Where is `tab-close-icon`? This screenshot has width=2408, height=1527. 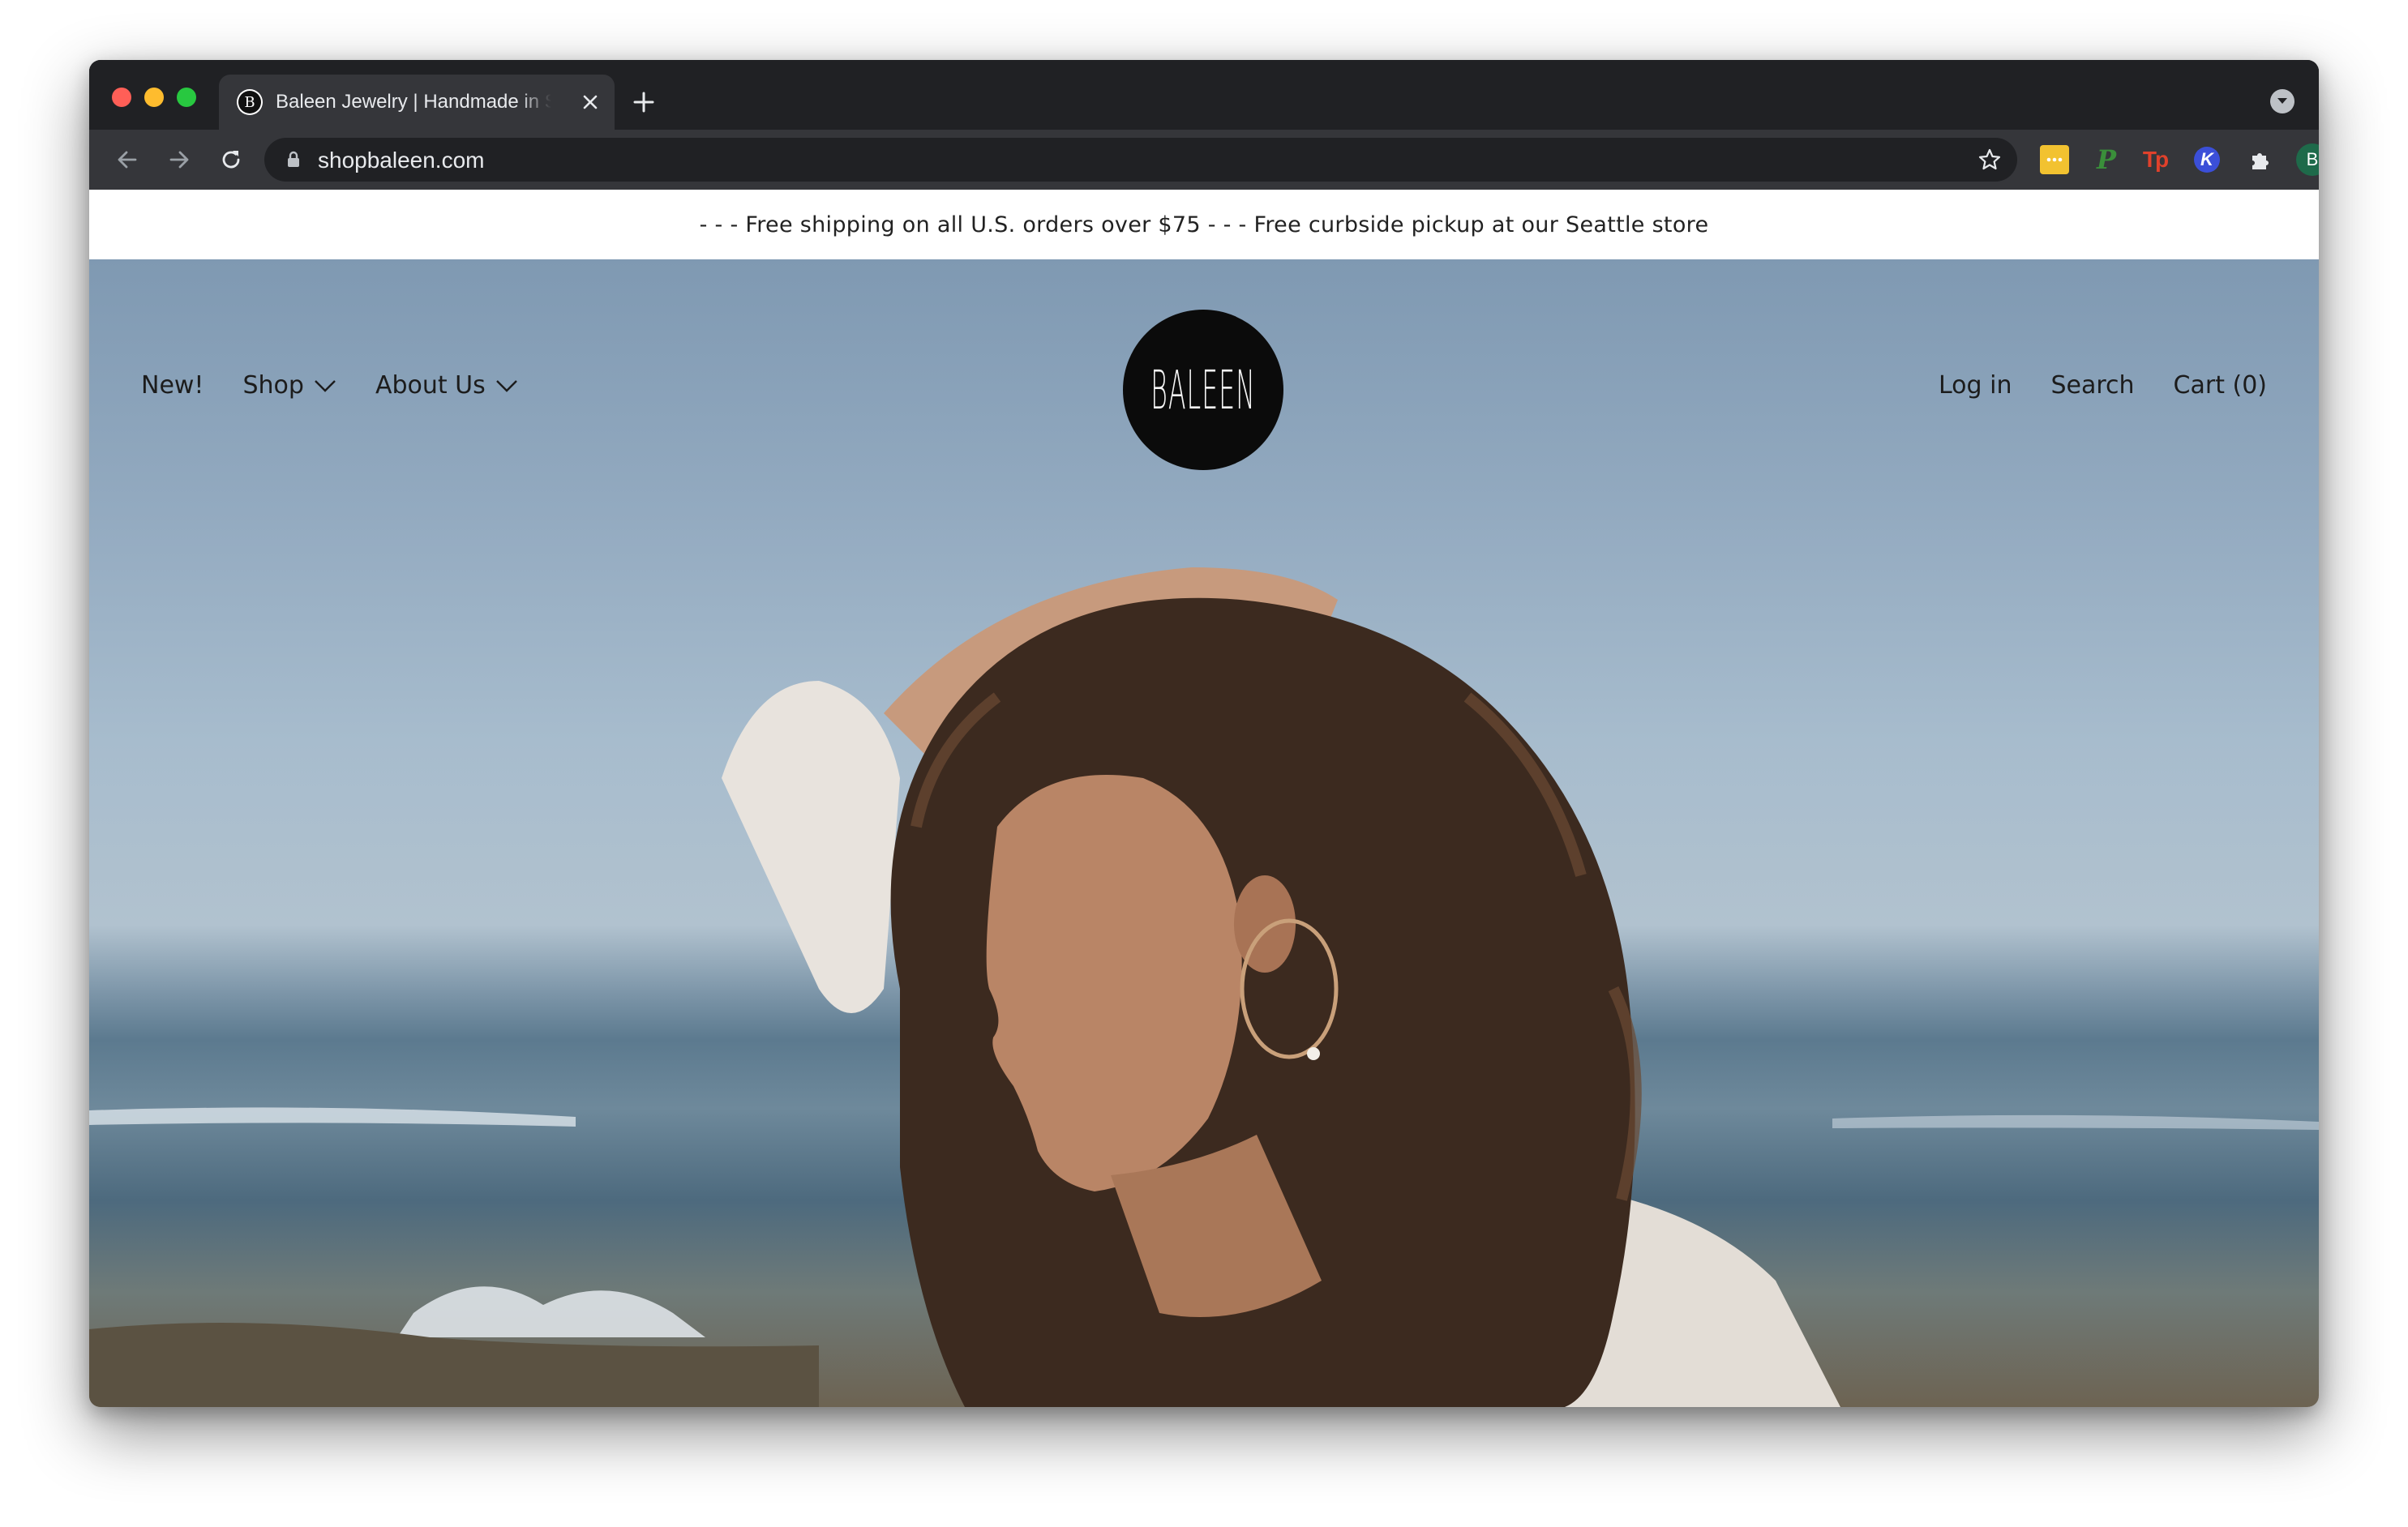 tab-close-icon is located at coordinates (590, 102).